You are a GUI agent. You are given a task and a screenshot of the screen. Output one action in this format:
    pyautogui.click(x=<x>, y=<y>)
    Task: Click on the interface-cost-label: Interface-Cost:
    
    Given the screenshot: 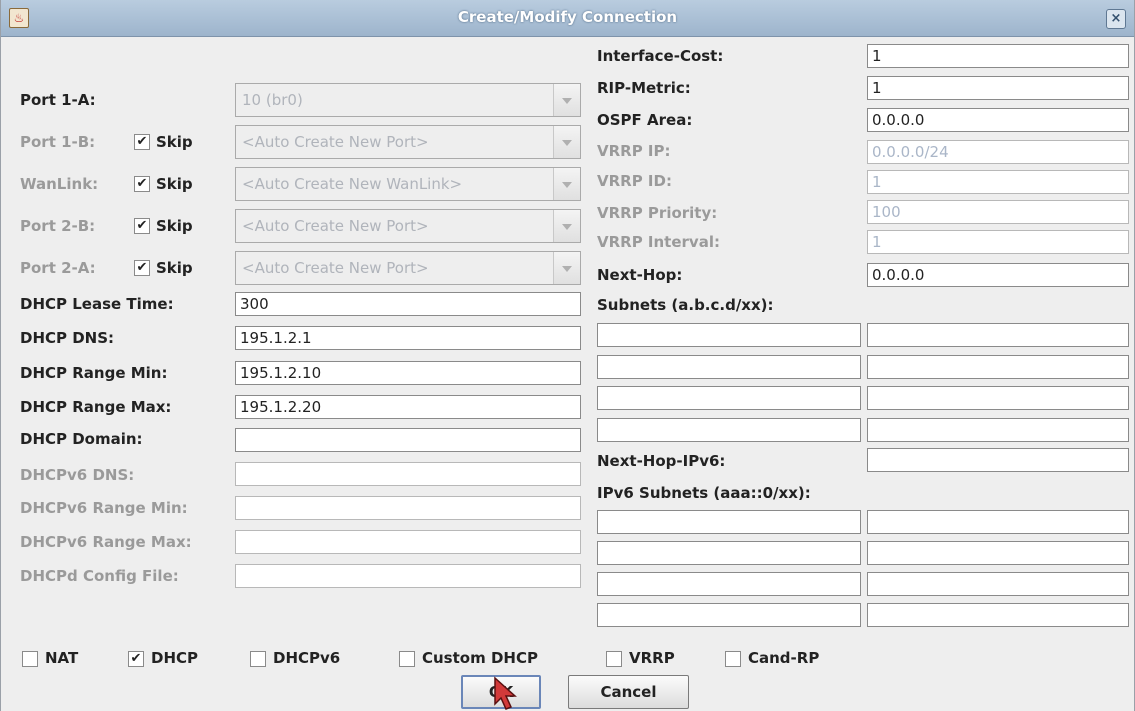 What is the action you would take?
    pyautogui.click(x=660, y=56)
    